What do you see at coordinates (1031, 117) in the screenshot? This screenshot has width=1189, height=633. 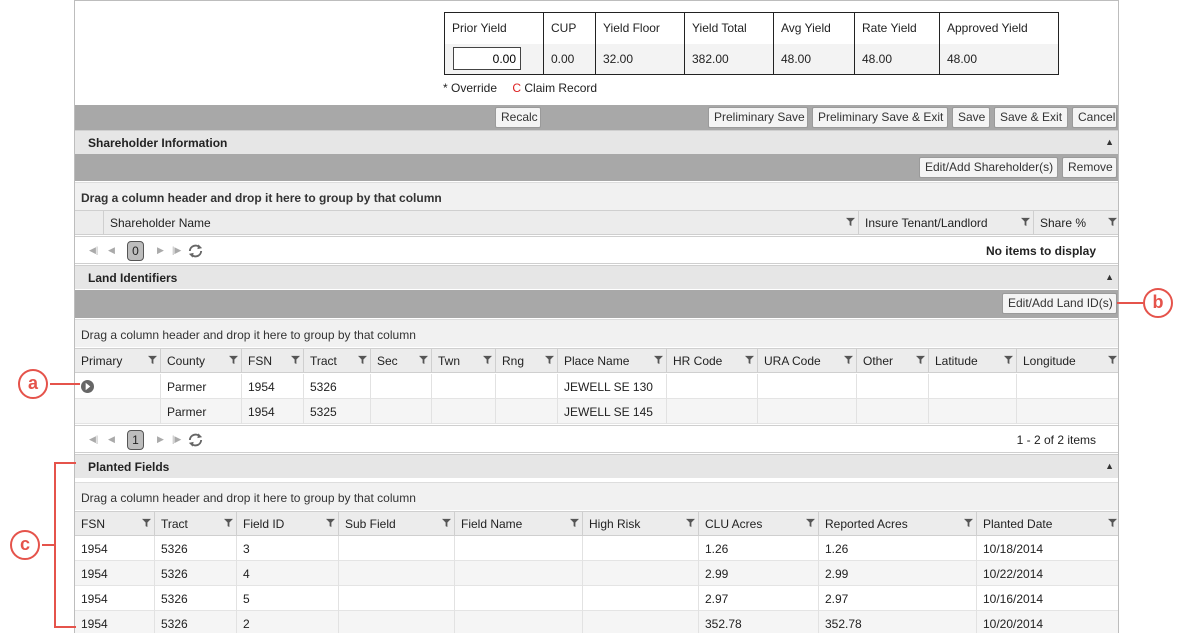 I see `save-exit-button: Save & Exit` at bounding box center [1031, 117].